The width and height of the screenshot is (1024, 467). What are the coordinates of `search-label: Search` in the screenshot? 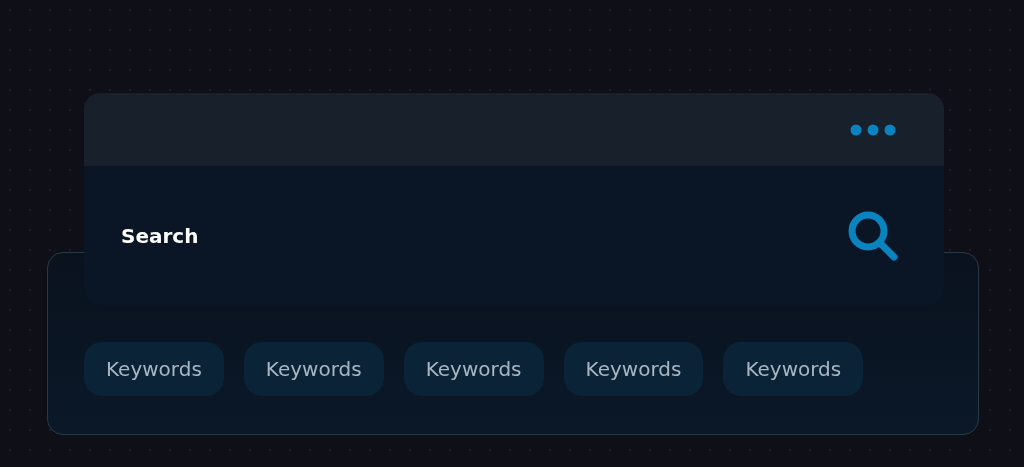 It's located at (160, 235).